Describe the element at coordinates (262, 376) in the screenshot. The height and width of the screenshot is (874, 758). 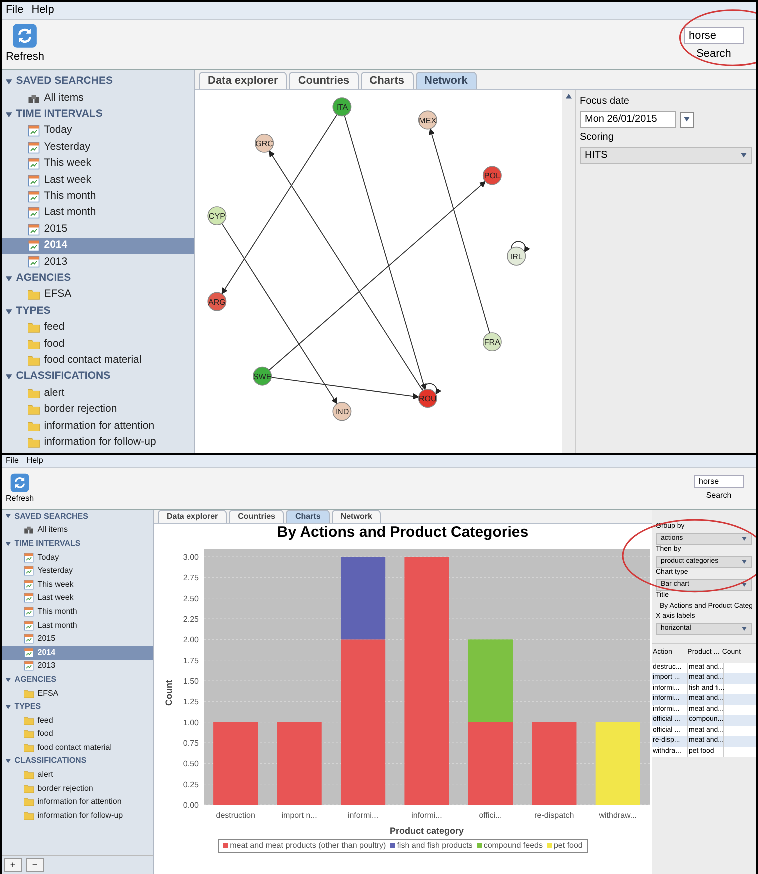
I see `country-node: SWE` at that location.